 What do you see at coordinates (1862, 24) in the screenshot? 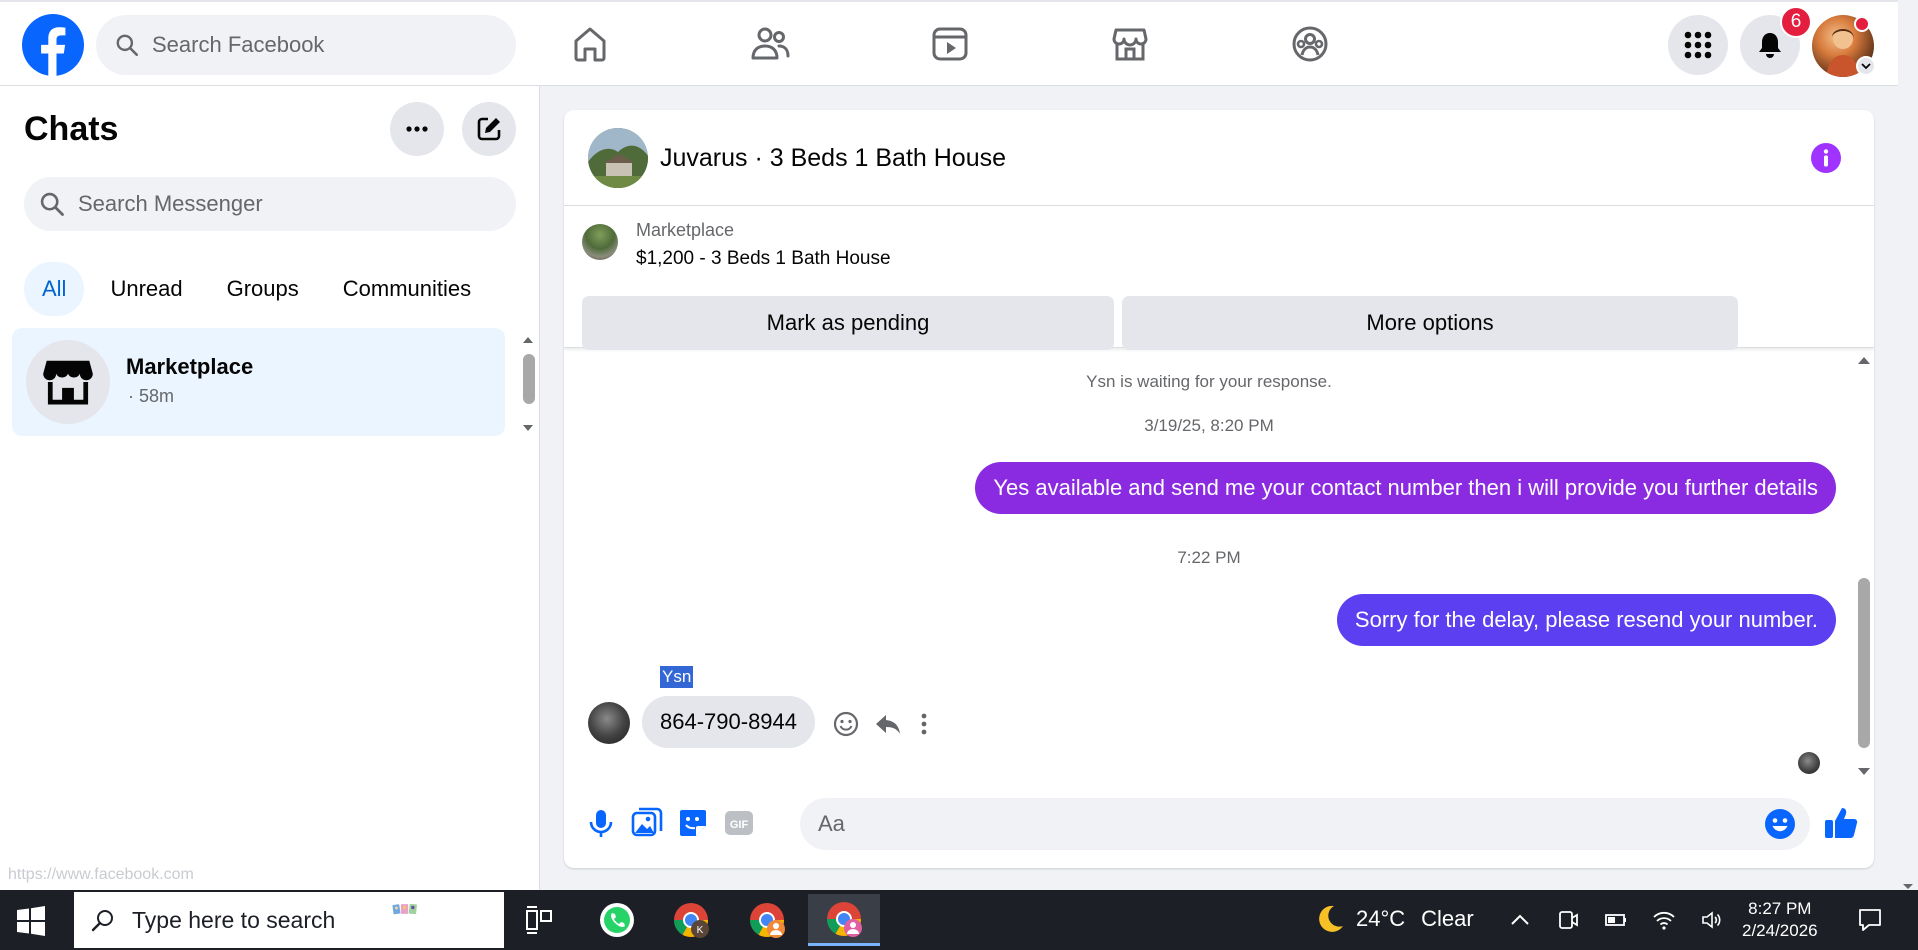
I see `profile-status-dot` at bounding box center [1862, 24].